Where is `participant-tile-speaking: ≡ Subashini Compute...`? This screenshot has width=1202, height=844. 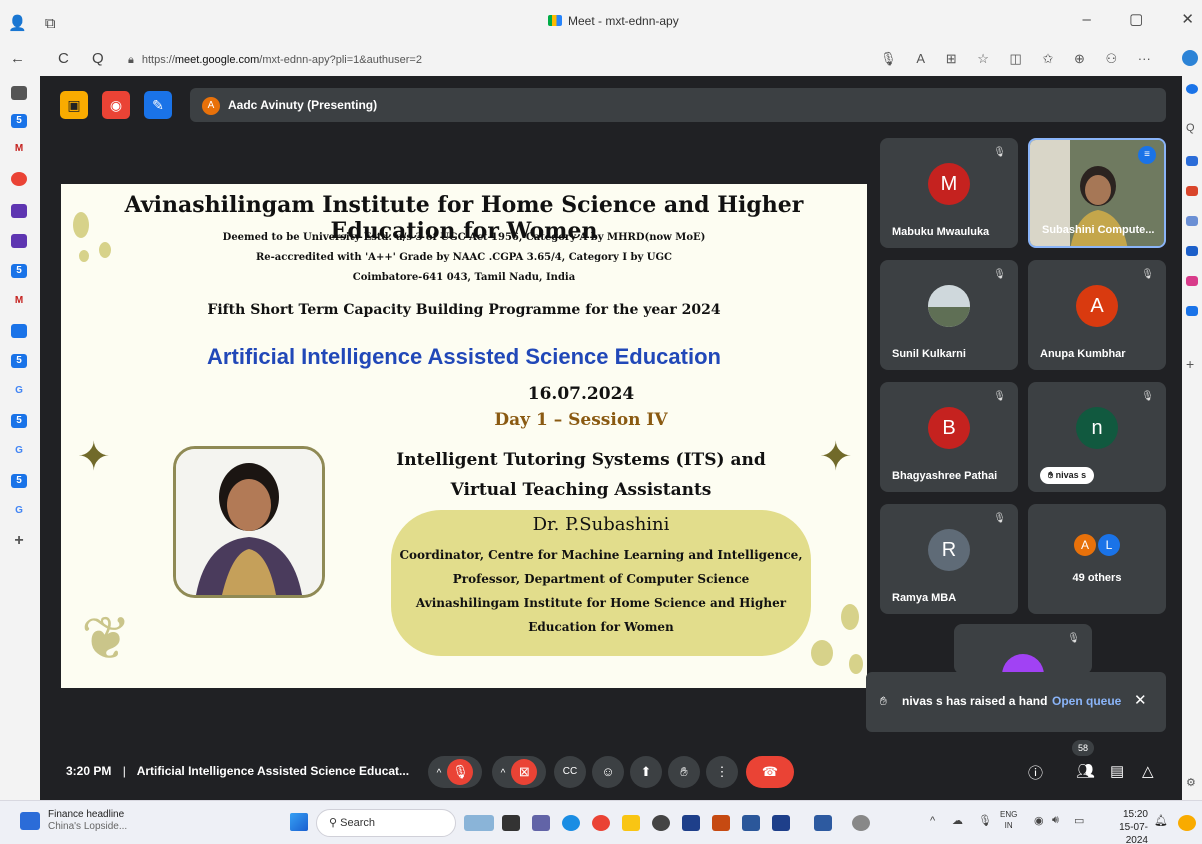 participant-tile-speaking: ≡ Subashini Compute... is located at coordinates (1097, 193).